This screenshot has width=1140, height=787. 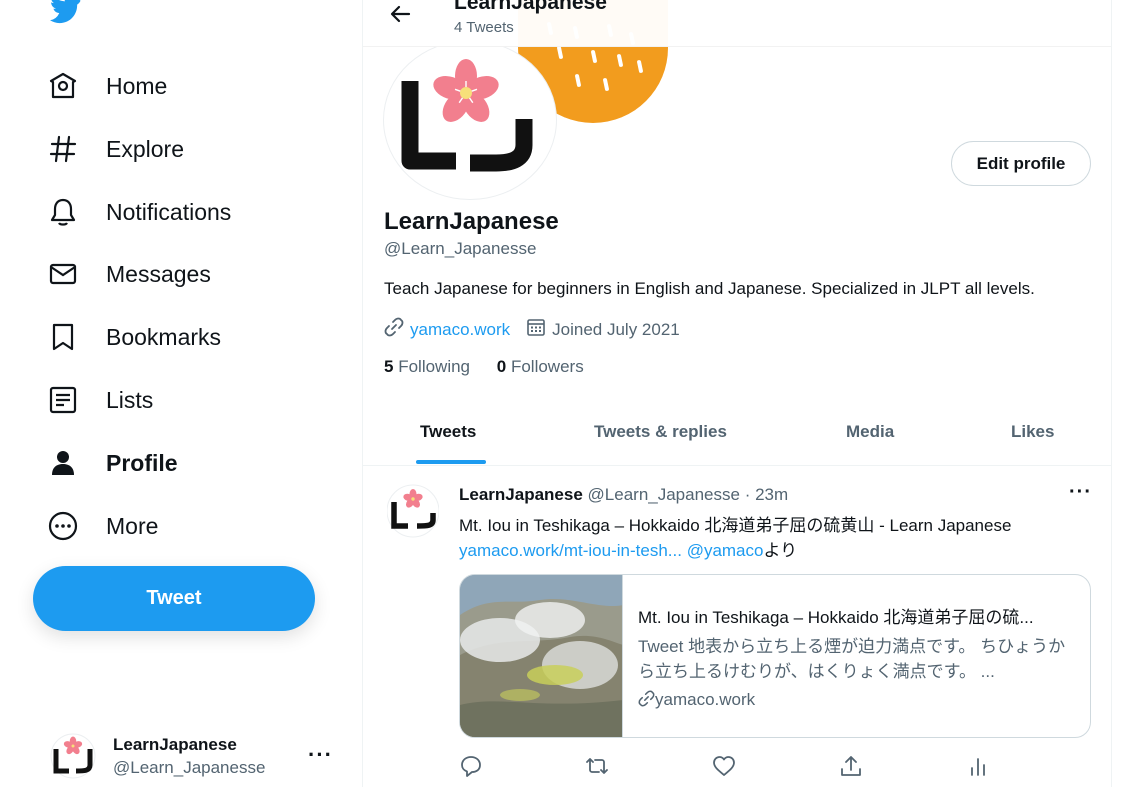 What do you see at coordinates (1021, 163) in the screenshot?
I see `edit-profile-button: Edit profile` at bounding box center [1021, 163].